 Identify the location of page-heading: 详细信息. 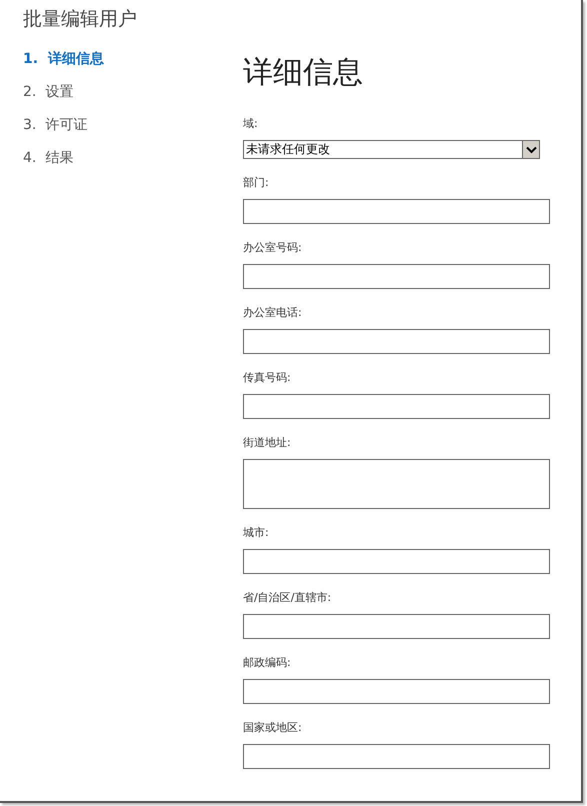
(303, 73).